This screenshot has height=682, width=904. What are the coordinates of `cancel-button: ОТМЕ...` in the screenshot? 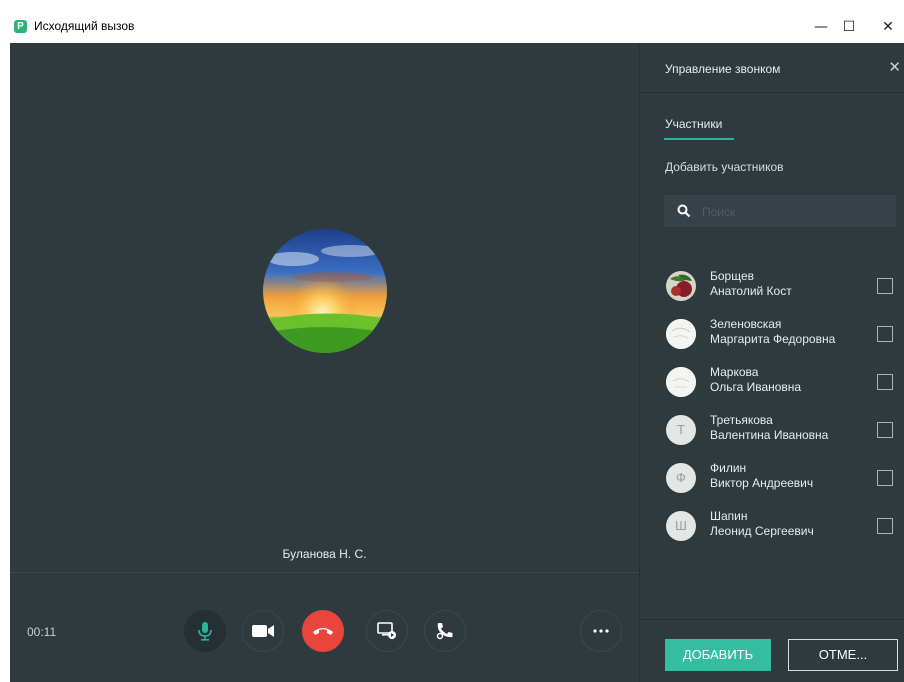 It's located at (843, 655).